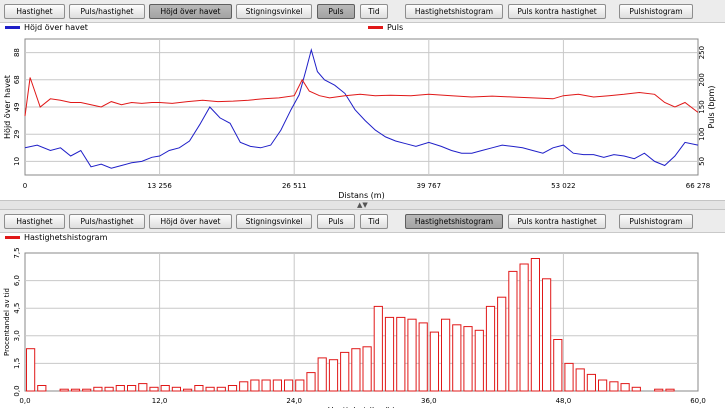  Describe the element at coordinates (17, 252) in the screenshot. I see `y-tick-label: 7,5` at that location.